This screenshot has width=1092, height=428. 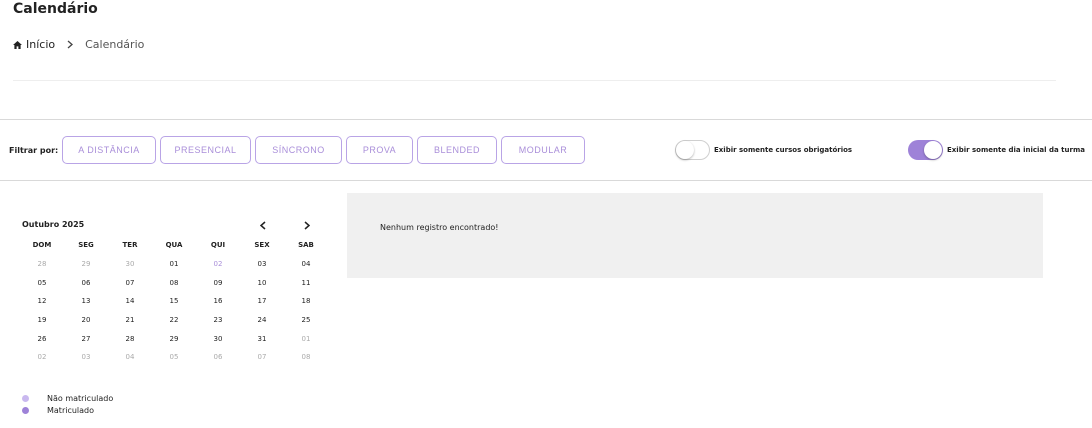 What do you see at coordinates (306, 283) in the screenshot?
I see `calendar-day: 11` at bounding box center [306, 283].